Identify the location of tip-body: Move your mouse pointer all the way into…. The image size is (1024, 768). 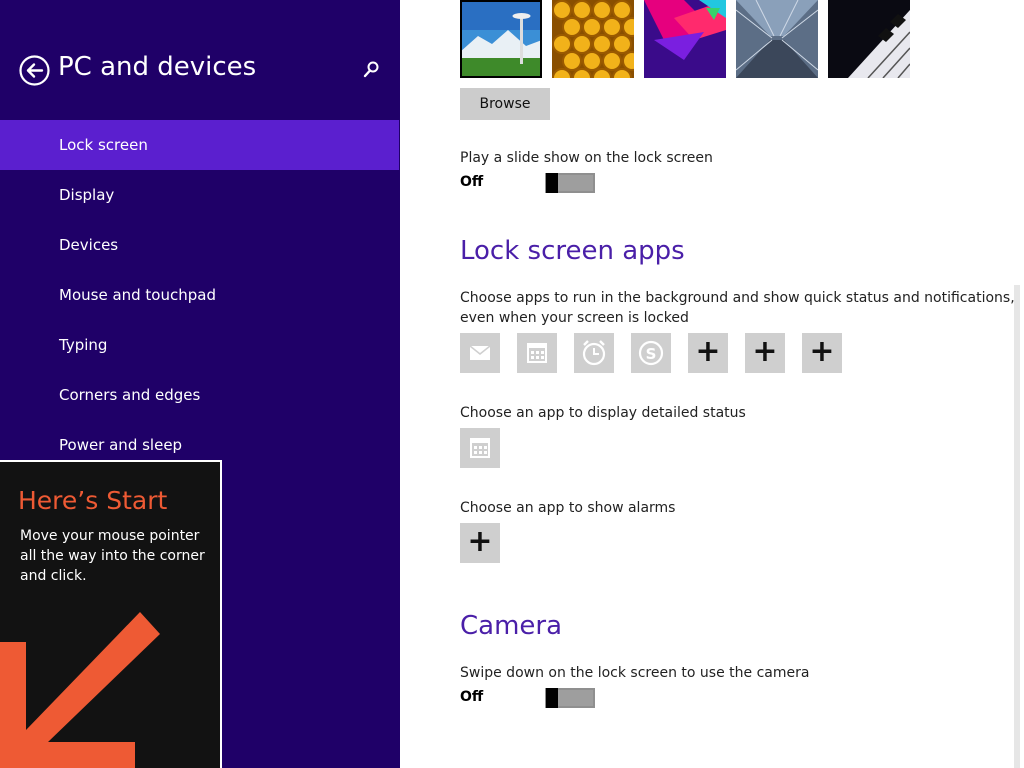
(112, 556).